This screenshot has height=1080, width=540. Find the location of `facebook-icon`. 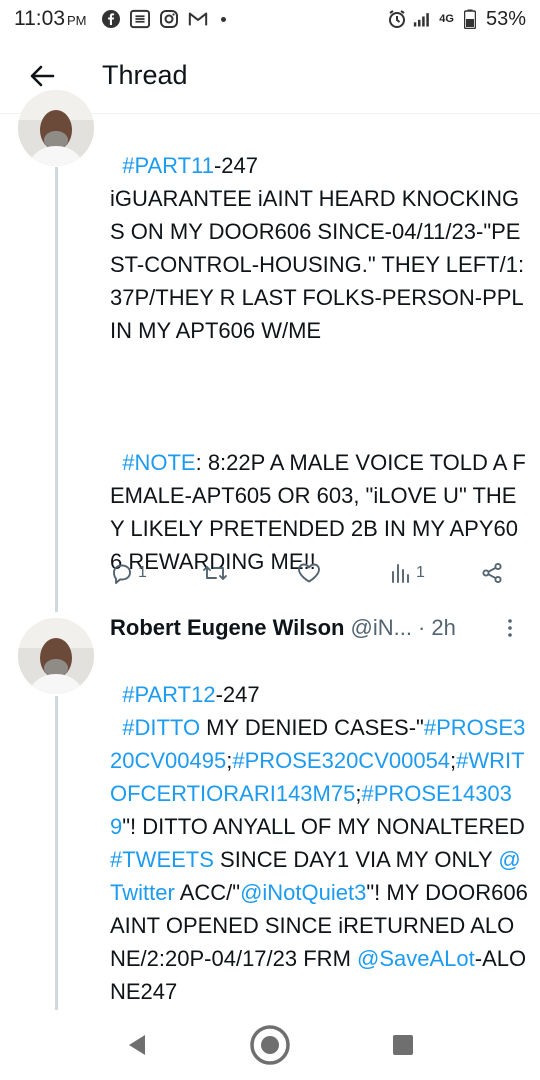

facebook-icon is located at coordinates (111, 19).